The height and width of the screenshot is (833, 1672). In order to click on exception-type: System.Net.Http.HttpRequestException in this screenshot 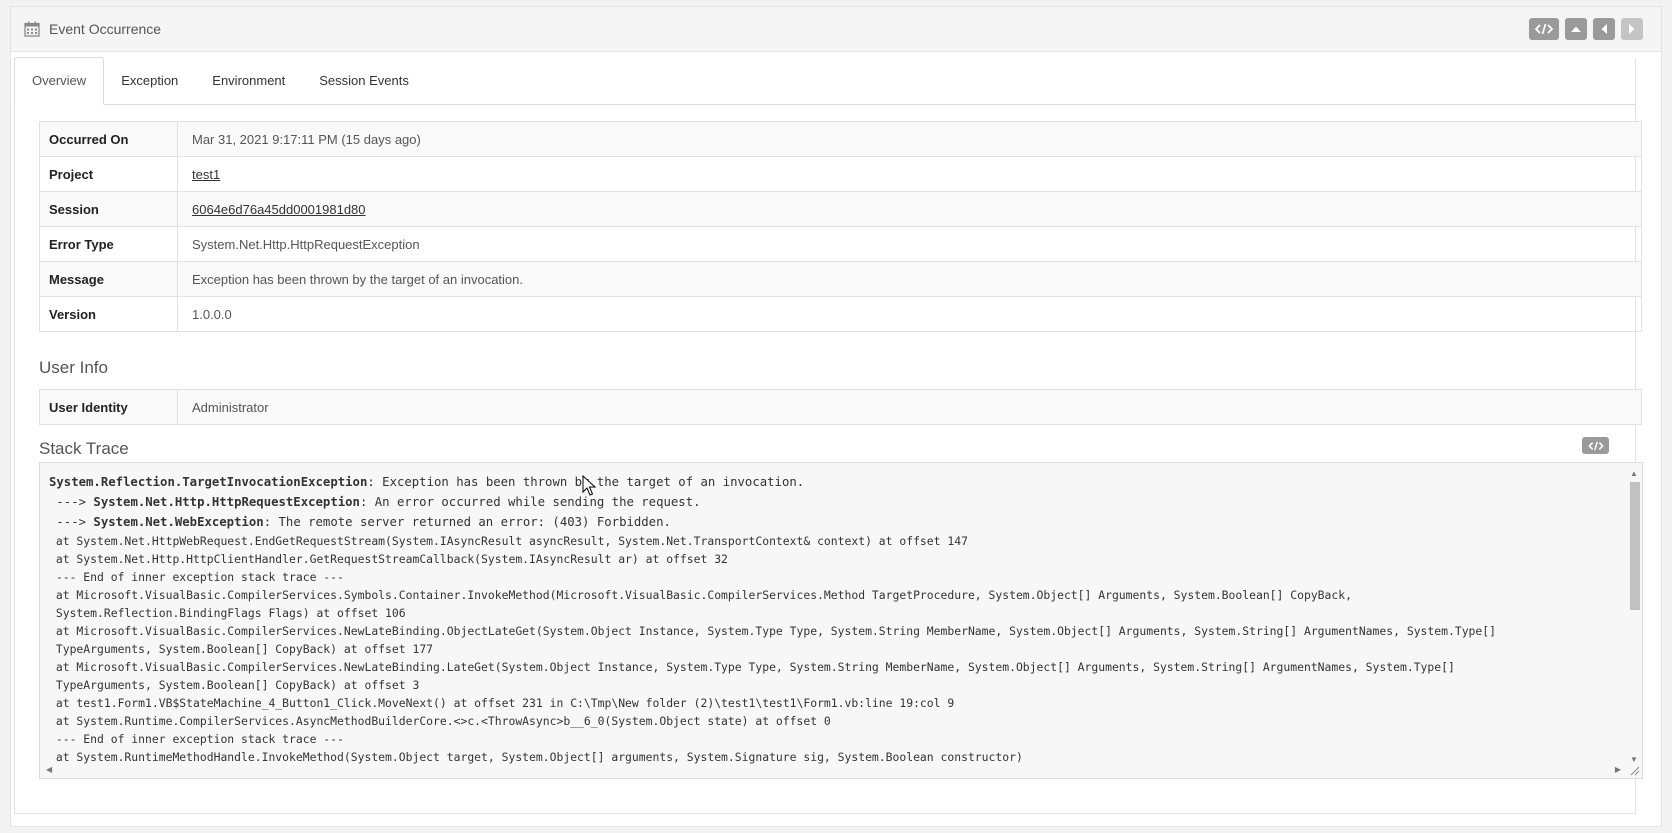, I will do `click(226, 502)`.